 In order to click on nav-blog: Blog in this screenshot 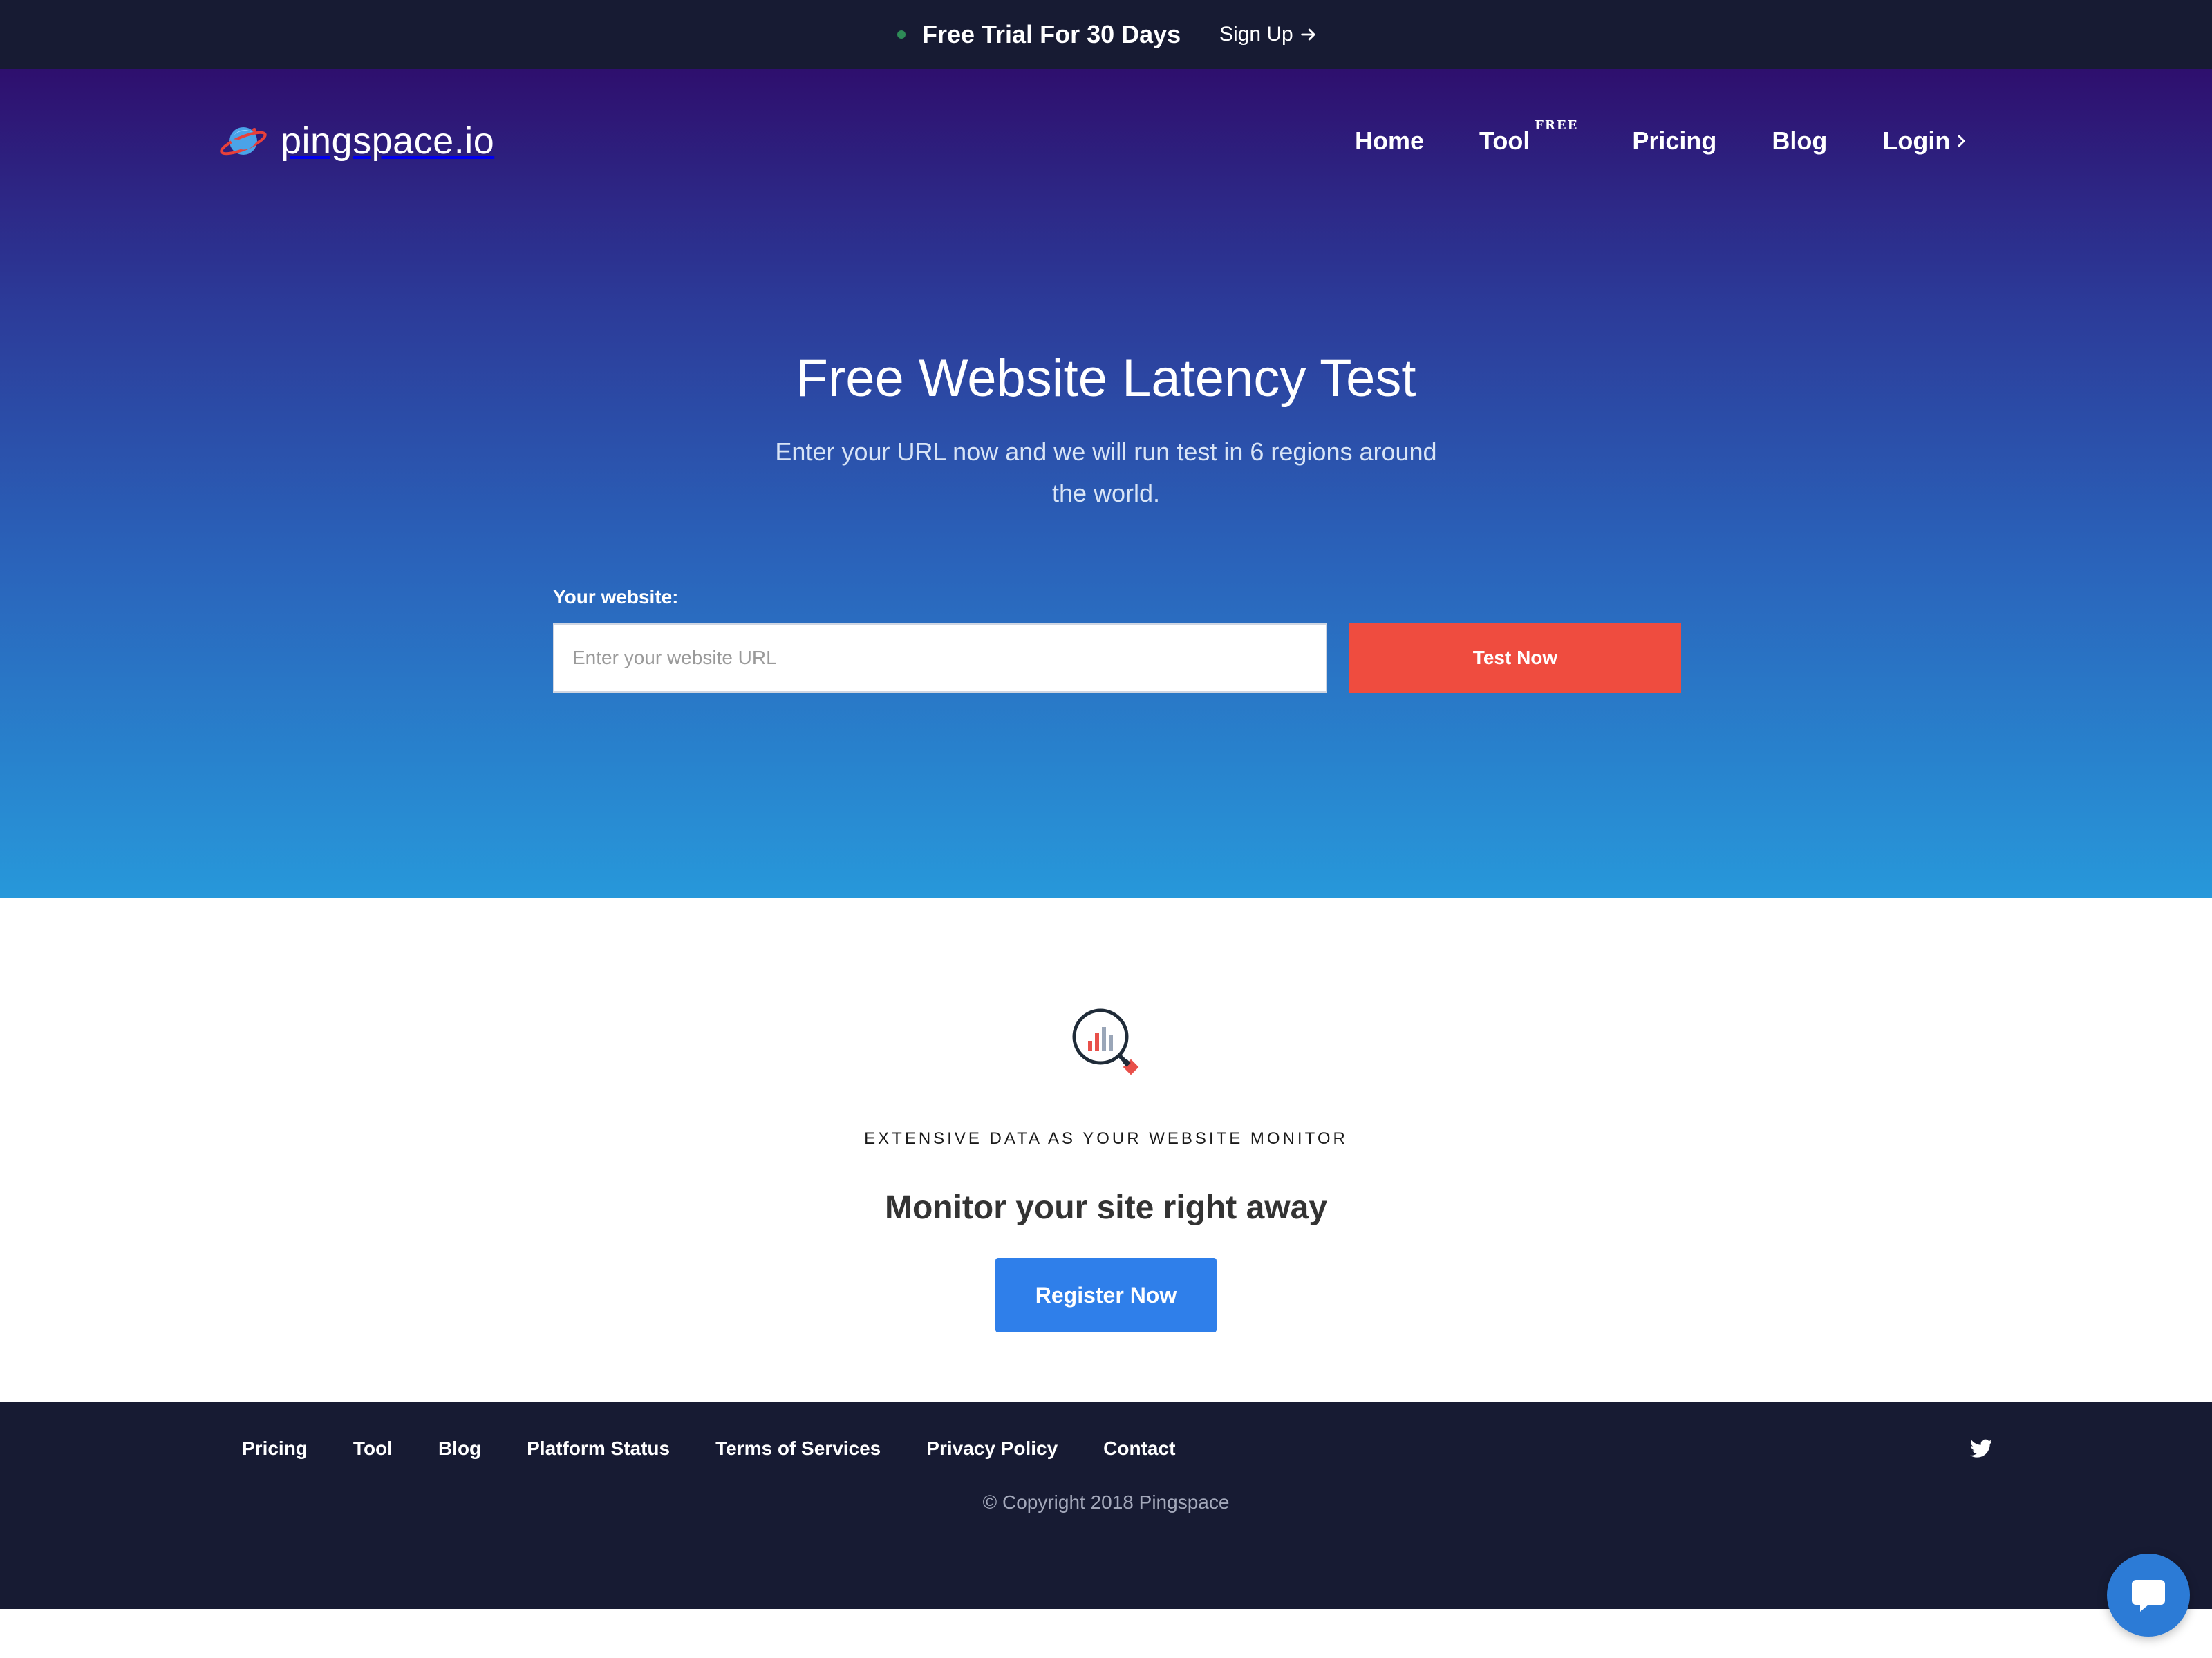, I will do `click(1799, 141)`.